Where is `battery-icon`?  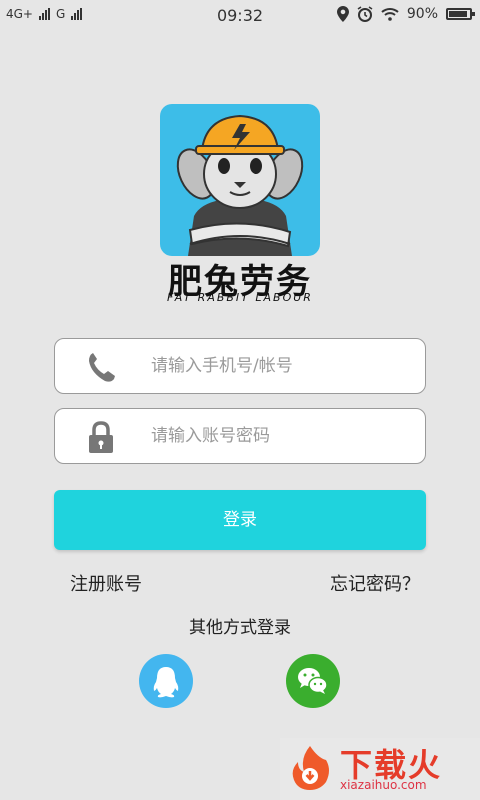
battery-icon is located at coordinates (460, 14).